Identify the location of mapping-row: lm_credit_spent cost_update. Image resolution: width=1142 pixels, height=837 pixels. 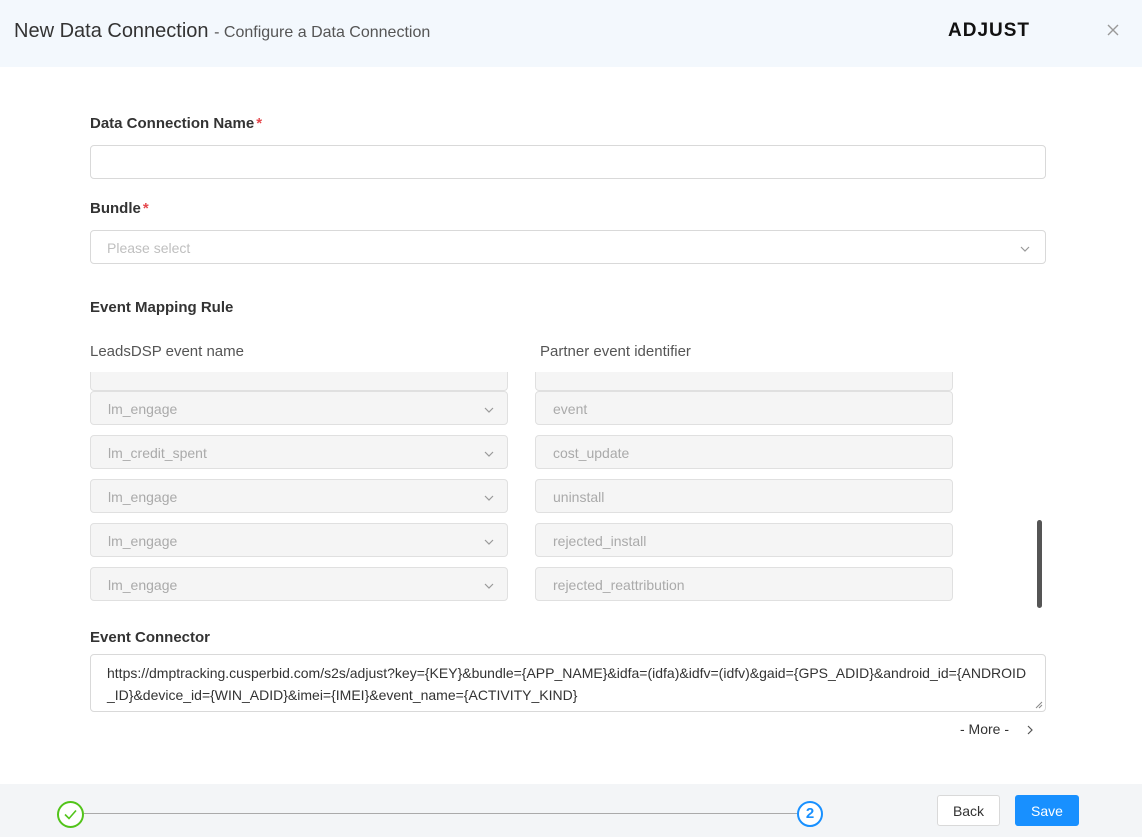
(525, 452).